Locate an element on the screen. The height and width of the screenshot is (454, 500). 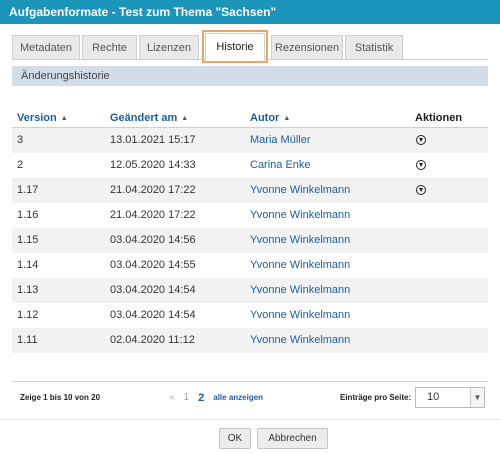
page-navigation: « 1 2 alle anzeigen is located at coordinates (216, 398).